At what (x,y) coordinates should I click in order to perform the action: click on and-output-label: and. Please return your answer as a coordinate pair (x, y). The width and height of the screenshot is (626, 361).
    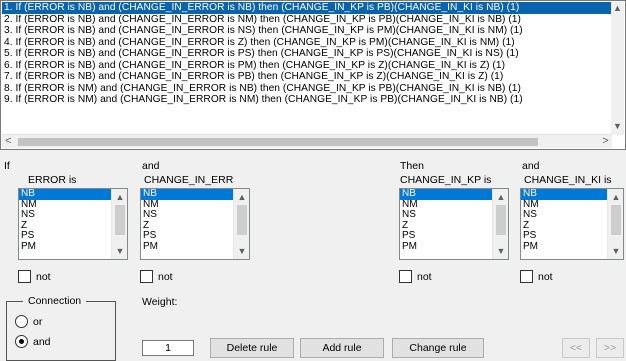
    Looking at the image, I should click on (531, 166).